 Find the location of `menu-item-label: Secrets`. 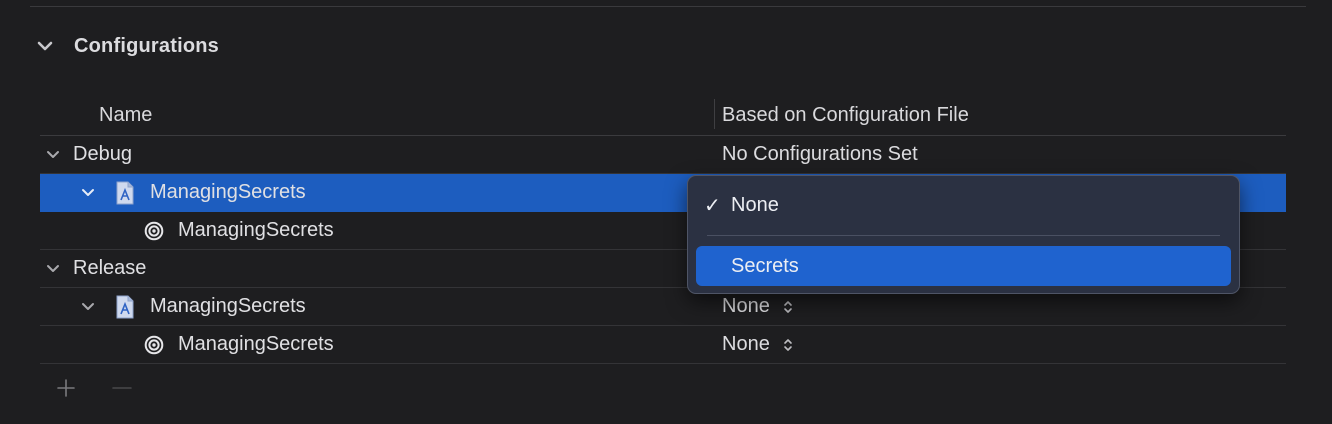

menu-item-label: Secrets is located at coordinates (765, 265).